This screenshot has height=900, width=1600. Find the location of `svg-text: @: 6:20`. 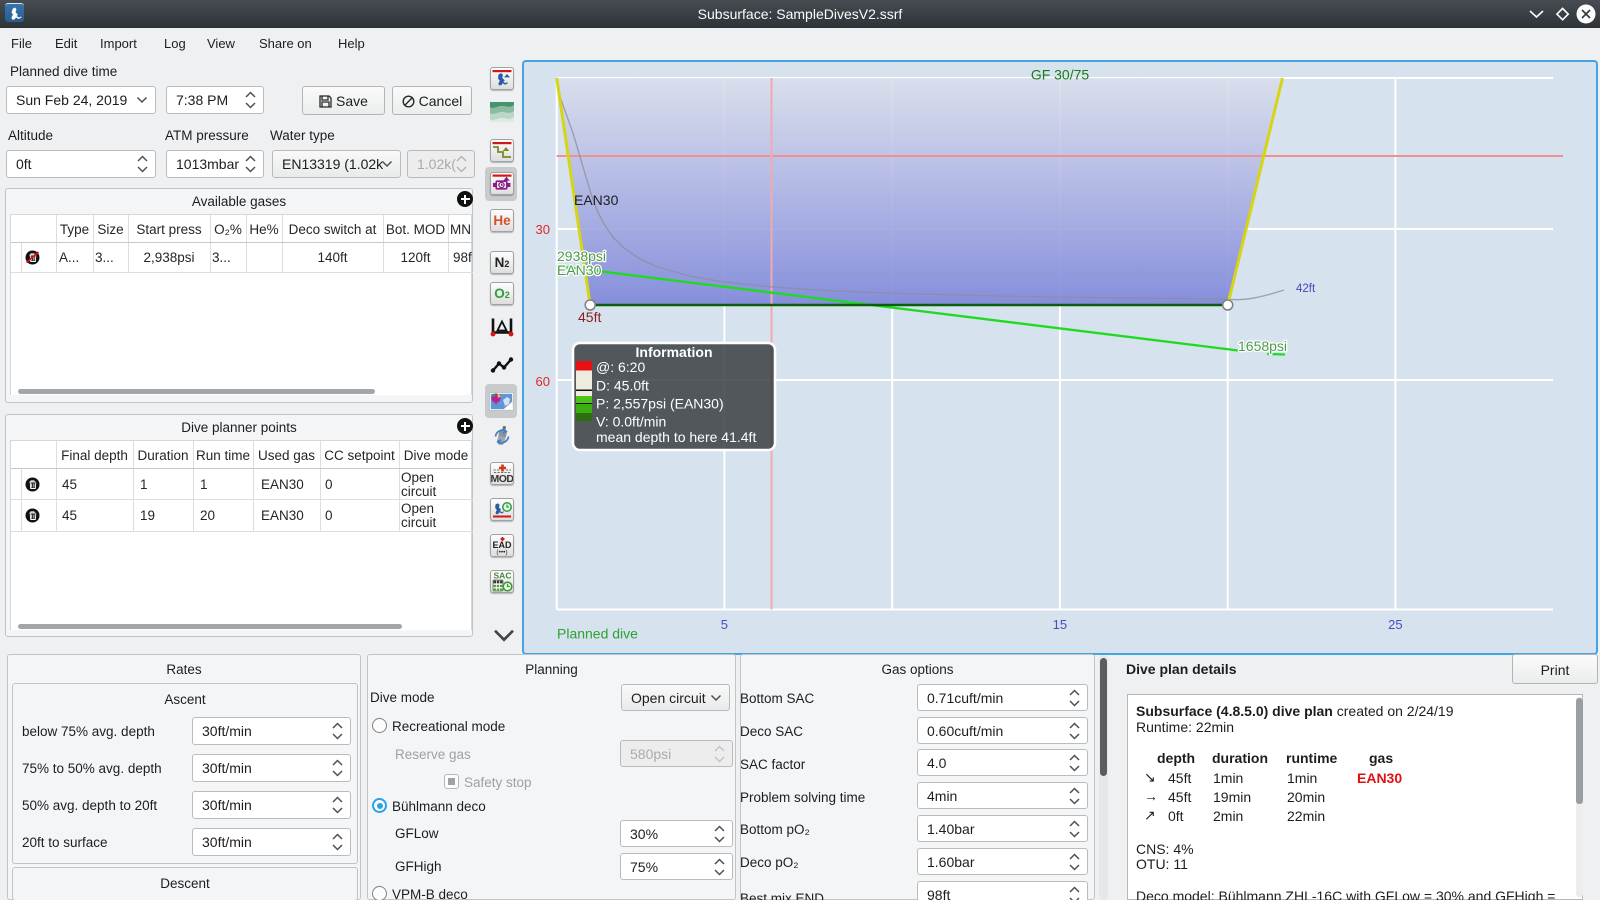

svg-text: @: 6:20 is located at coordinates (620, 367).